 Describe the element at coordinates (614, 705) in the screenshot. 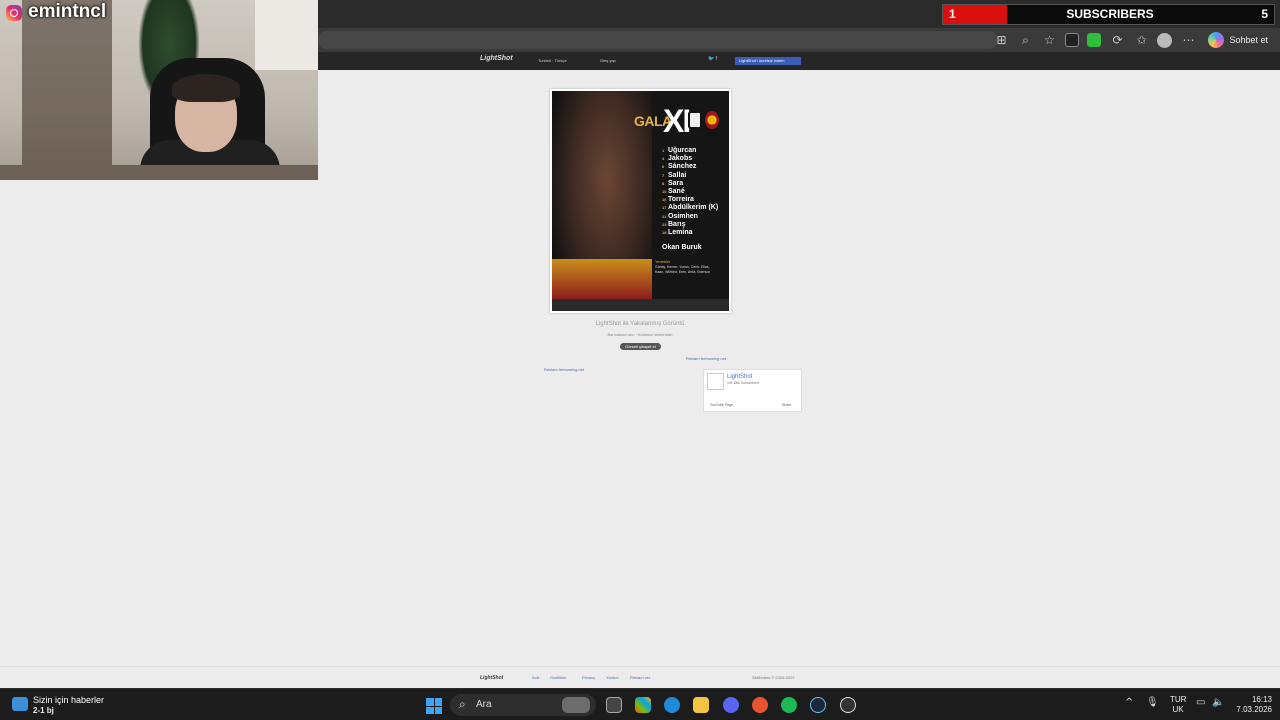

I see `task-view-icon` at that location.